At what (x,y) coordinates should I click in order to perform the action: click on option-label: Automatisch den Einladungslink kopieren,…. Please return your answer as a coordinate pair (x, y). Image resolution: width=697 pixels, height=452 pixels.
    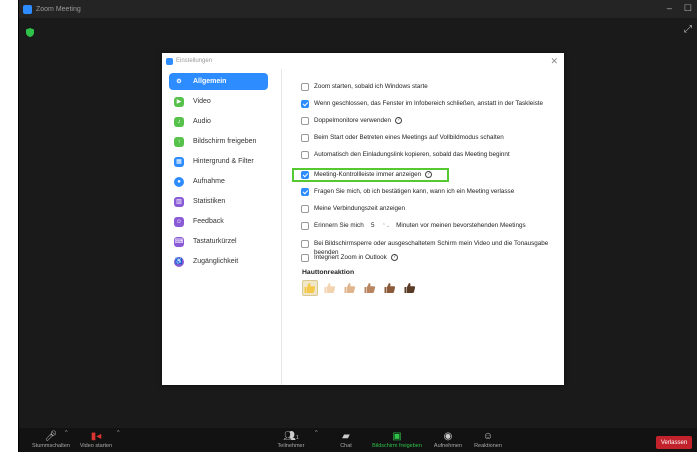
    Looking at the image, I should click on (412, 154).